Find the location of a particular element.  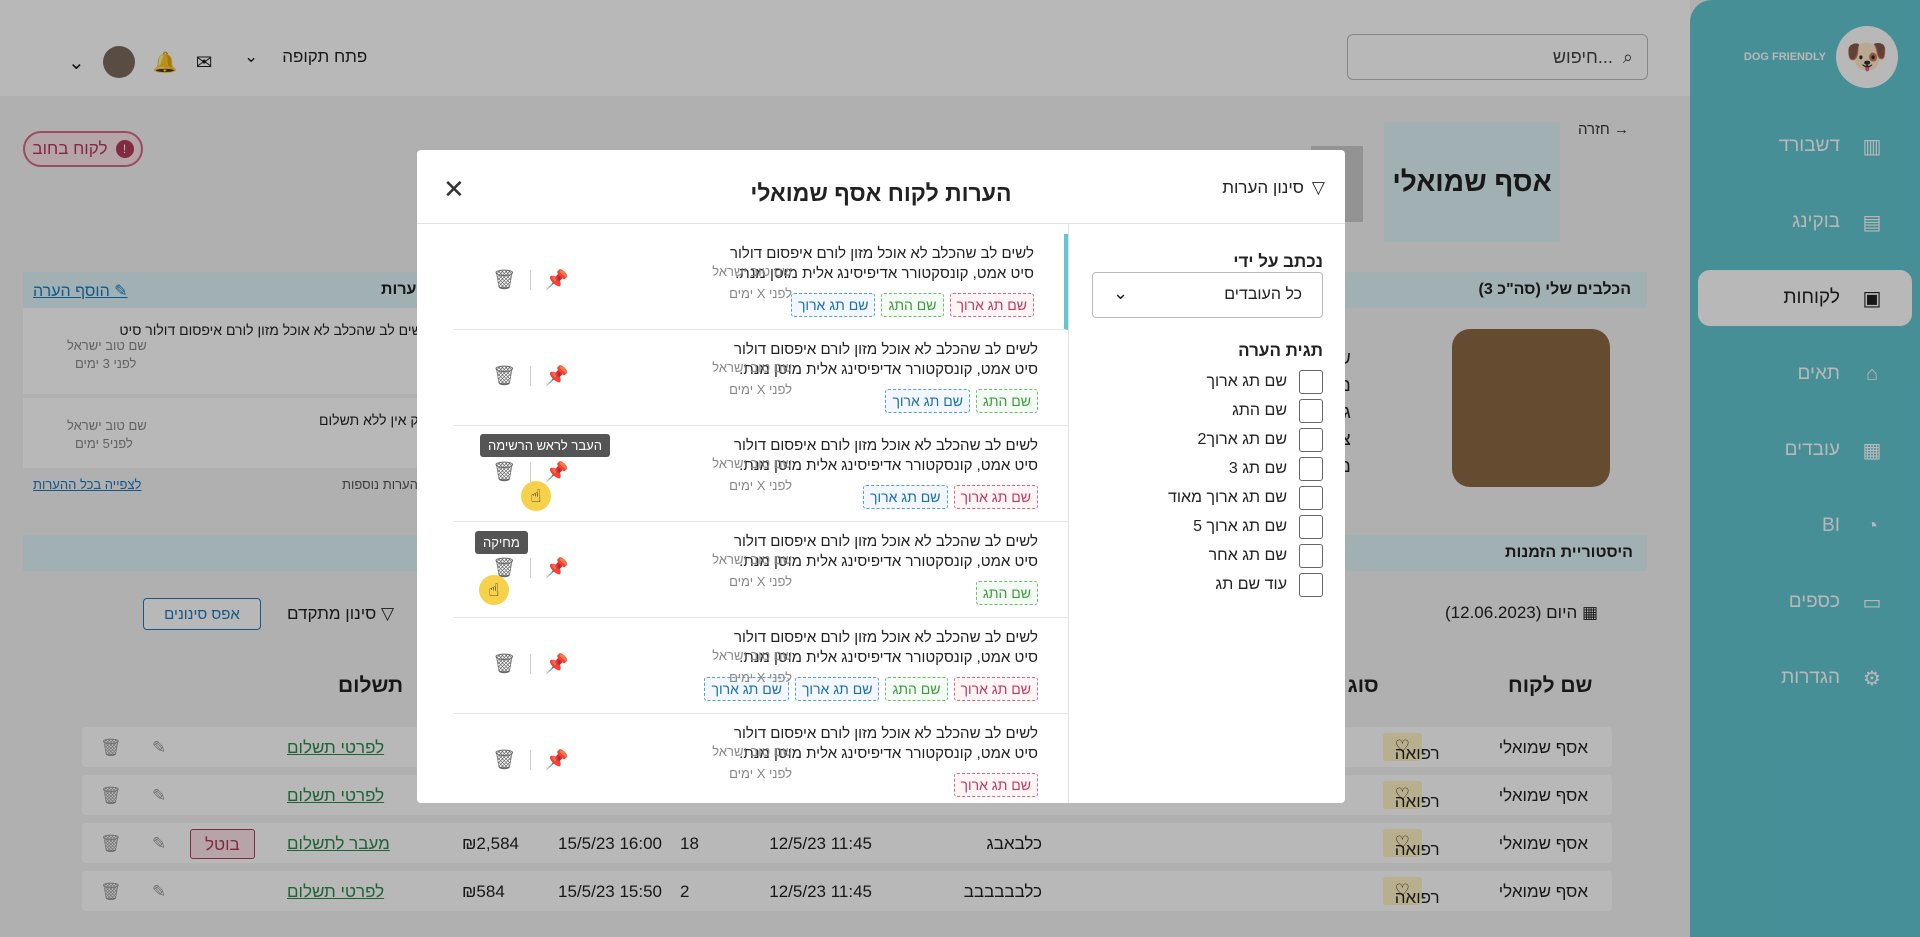

note-tags: שם התג שם תג ארוך is located at coordinates (961, 401).